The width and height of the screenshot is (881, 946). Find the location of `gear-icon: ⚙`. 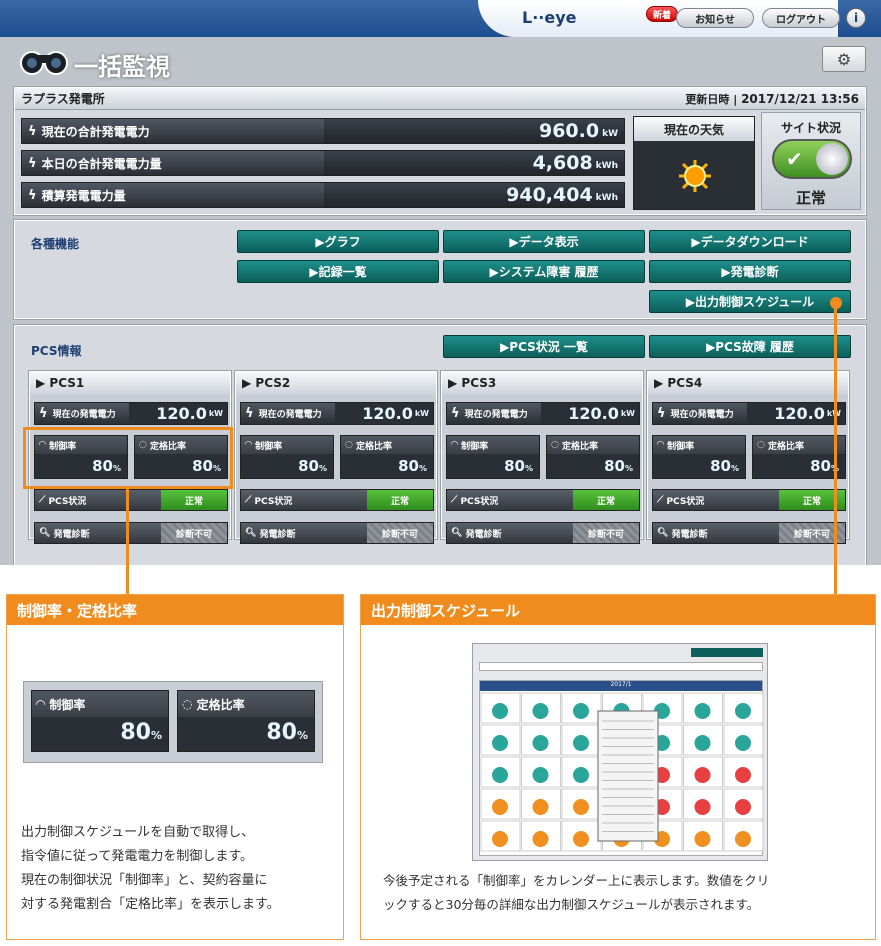

gear-icon: ⚙ is located at coordinates (844, 59).